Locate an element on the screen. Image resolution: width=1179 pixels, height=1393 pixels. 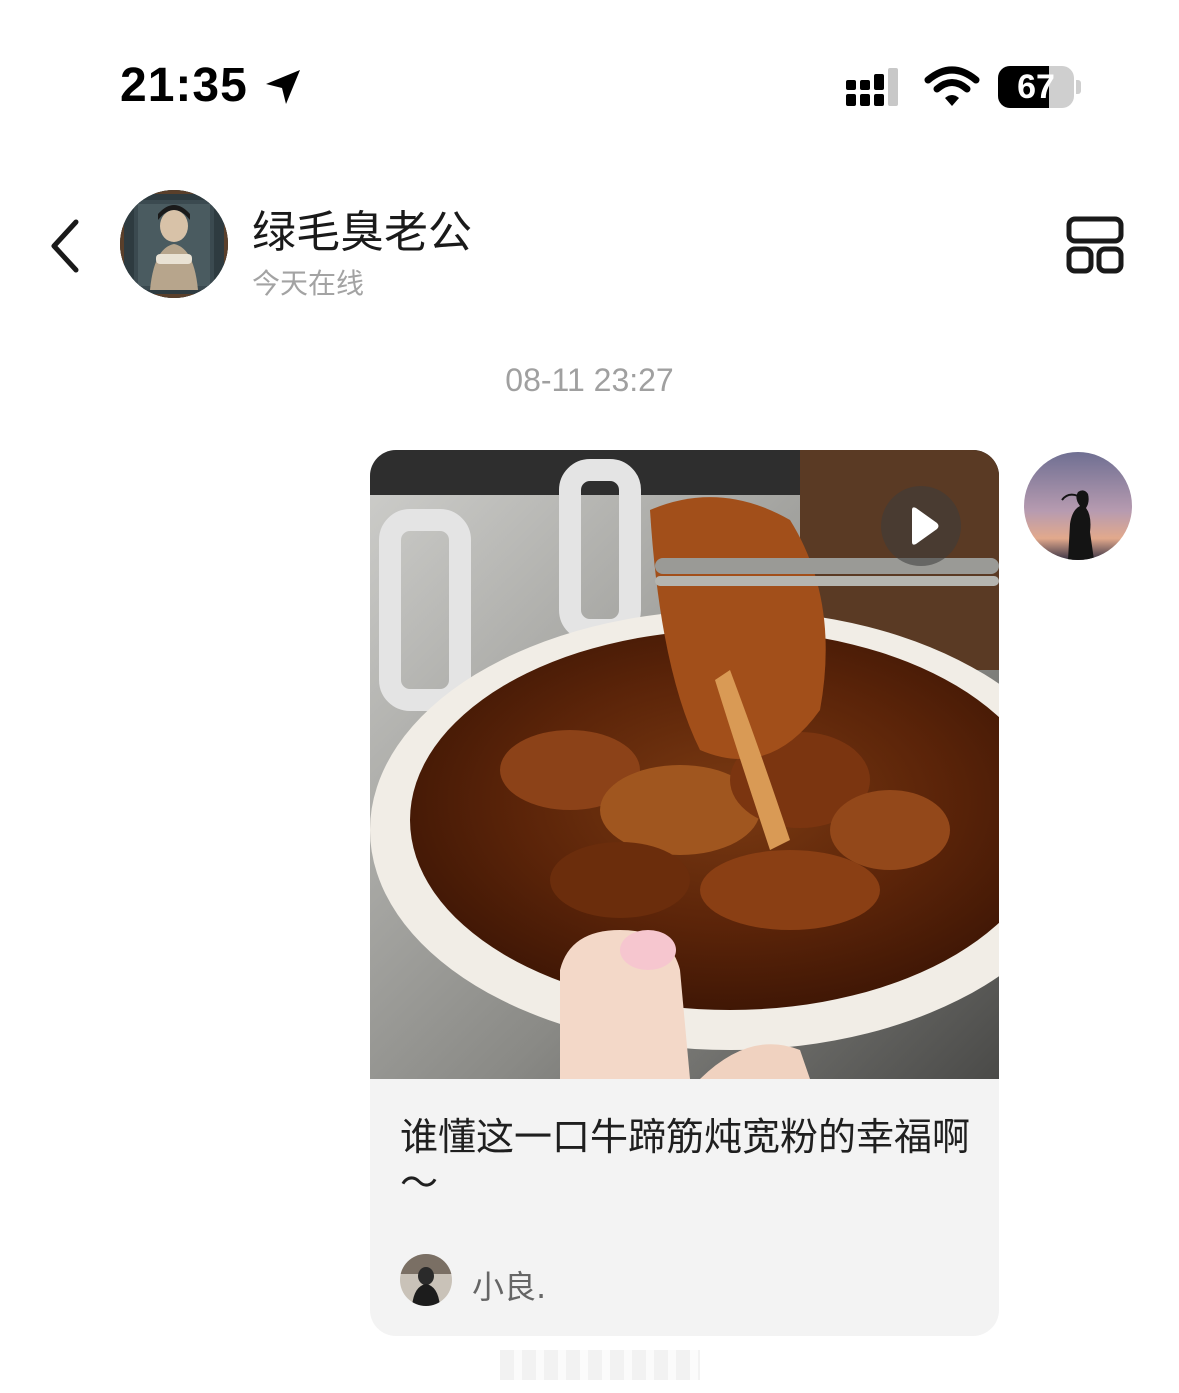
author-avatar is located at coordinates (426, 1280).